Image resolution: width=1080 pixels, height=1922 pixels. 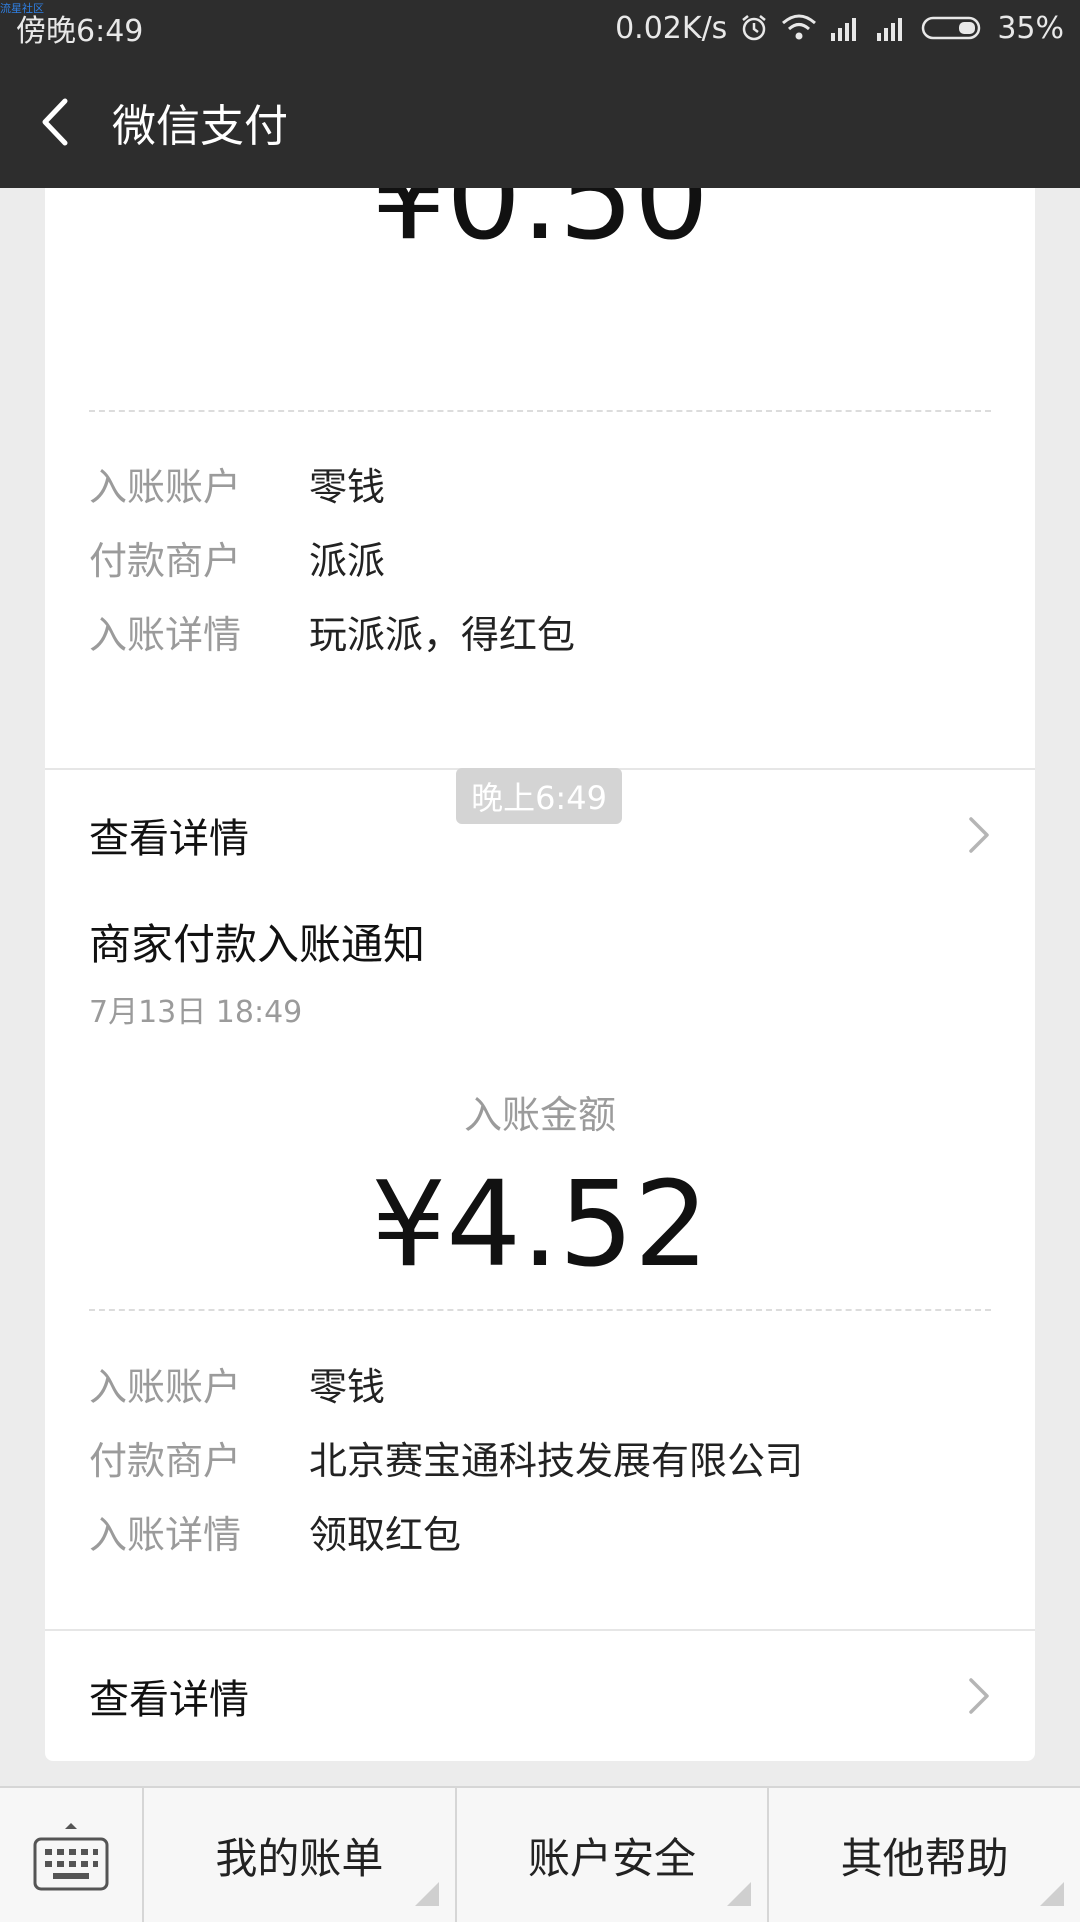 What do you see at coordinates (539, 1115) in the screenshot?
I see `amount-label: 入账金额` at bounding box center [539, 1115].